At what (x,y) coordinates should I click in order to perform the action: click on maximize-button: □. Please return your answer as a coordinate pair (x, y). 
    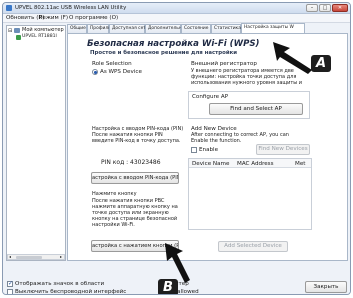
    Looking at the image, I should click on (325, 8).